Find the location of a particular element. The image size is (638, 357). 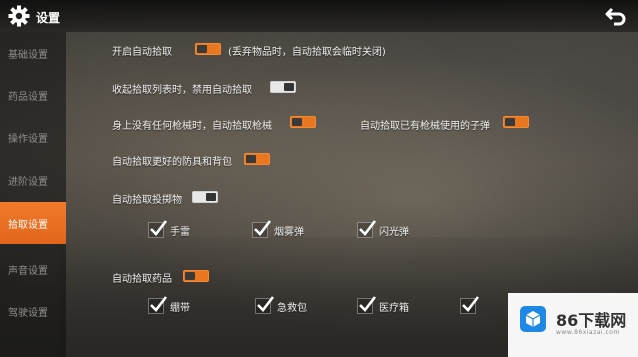

sidebar-item-label: 驾驶设置 is located at coordinates (28, 313).